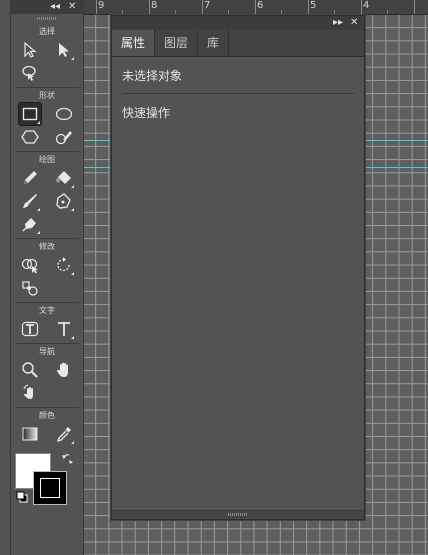  What do you see at coordinates (47, 351) in the screenshot?
I see `section-label-navigate: 导航` at bounding box center [47, 351].